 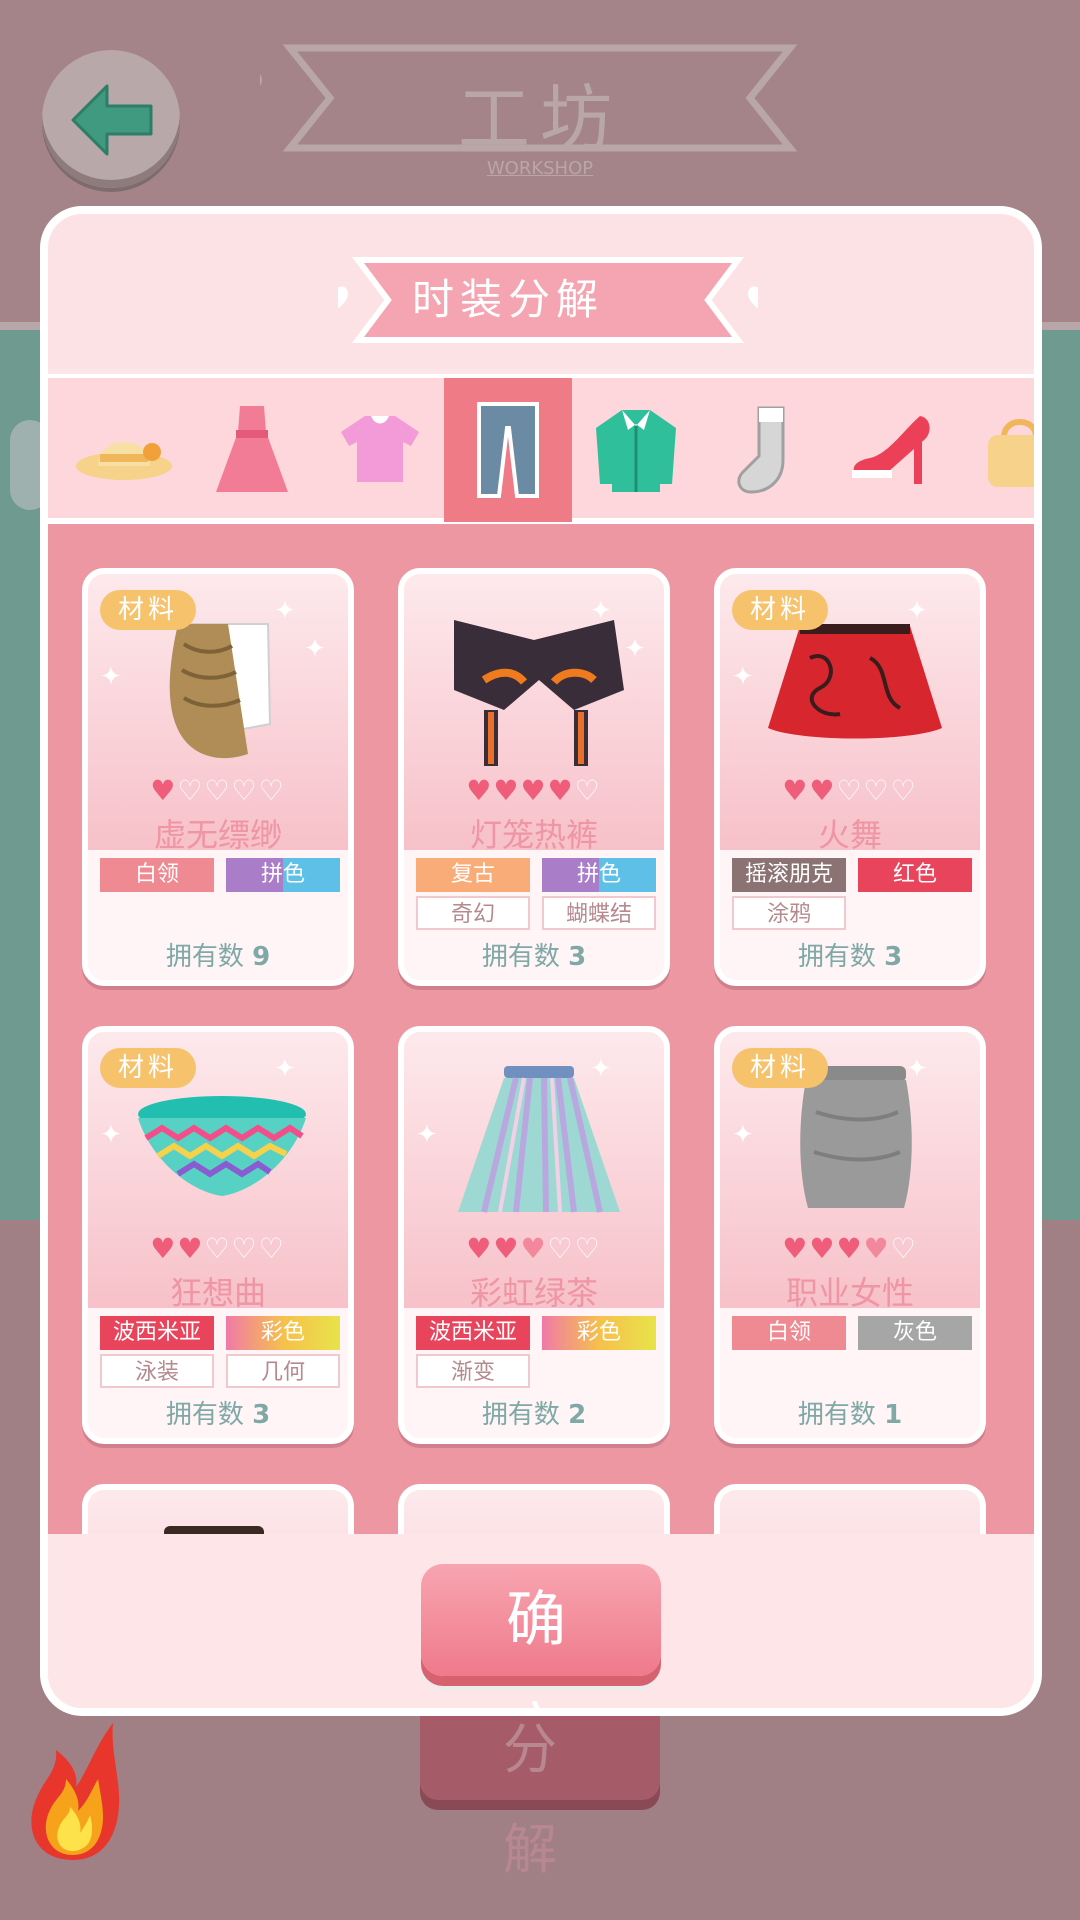 I want to click on owned-value: 1, so click(x=893, y=1415).